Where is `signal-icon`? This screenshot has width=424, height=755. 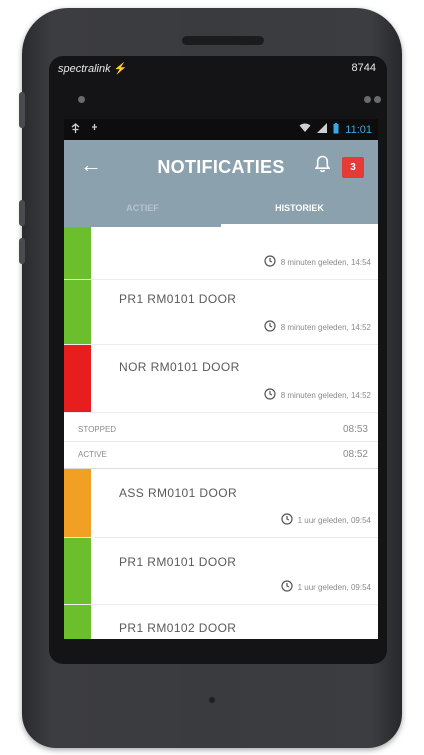
signal-icon is located at coordinates (322, 129).